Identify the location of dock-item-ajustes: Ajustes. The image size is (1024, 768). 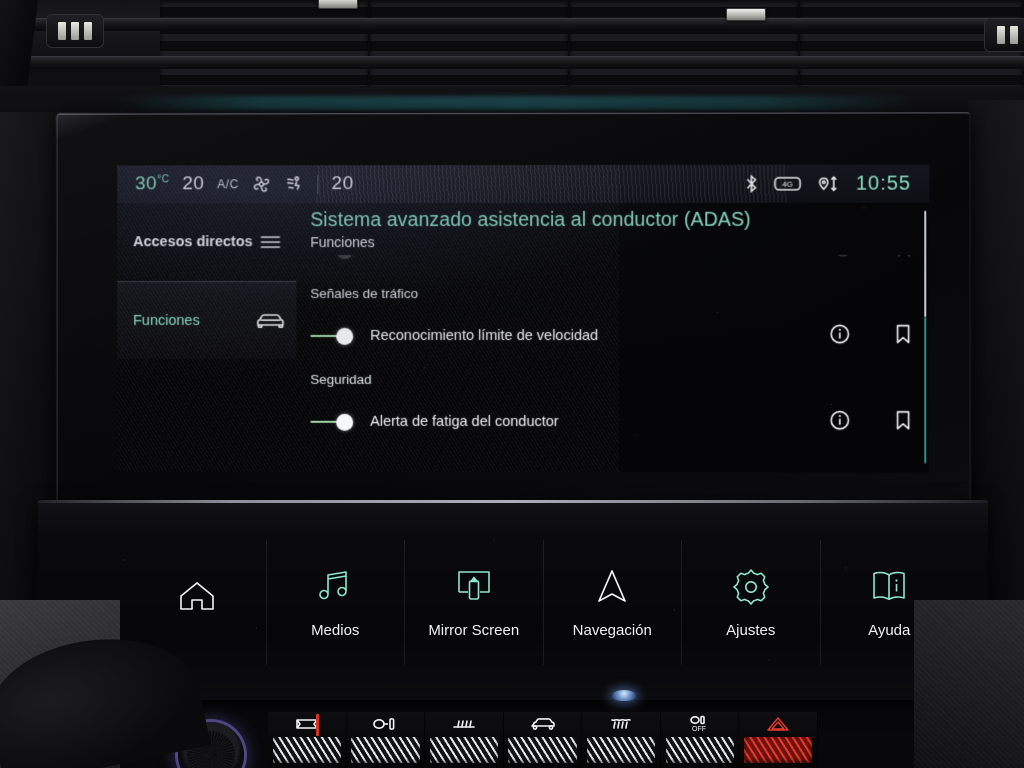
(751, 602).